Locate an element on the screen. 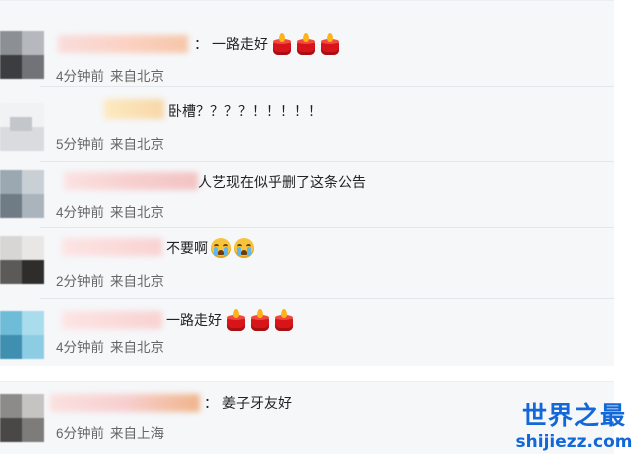 This screenshot has height=454, width=640. comment-time: 2分钟前 is located at coordinates (80, 281).